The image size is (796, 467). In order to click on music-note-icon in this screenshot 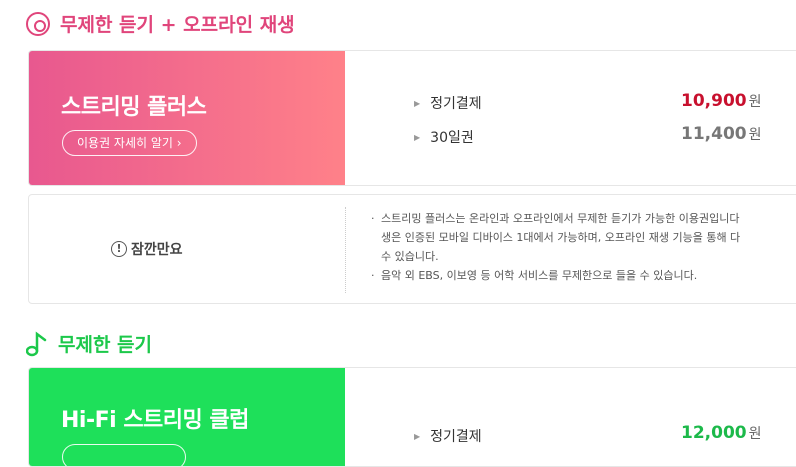, I will do `click(37, 344)`.